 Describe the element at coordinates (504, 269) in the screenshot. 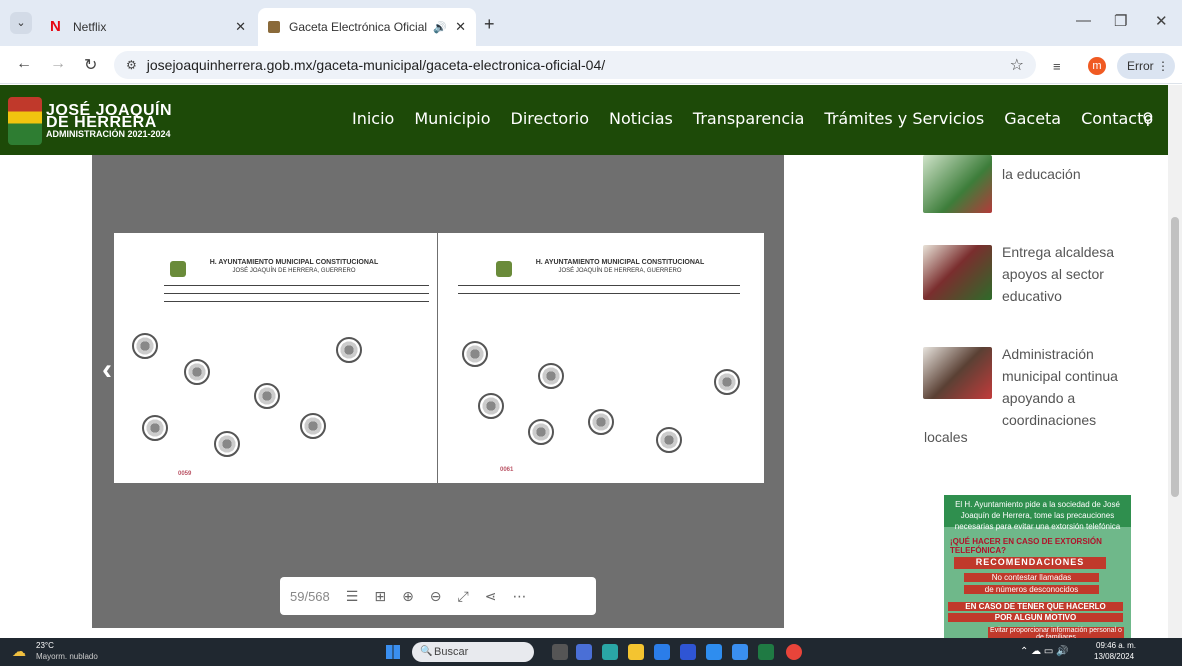

I see `crest-icon` at that location.